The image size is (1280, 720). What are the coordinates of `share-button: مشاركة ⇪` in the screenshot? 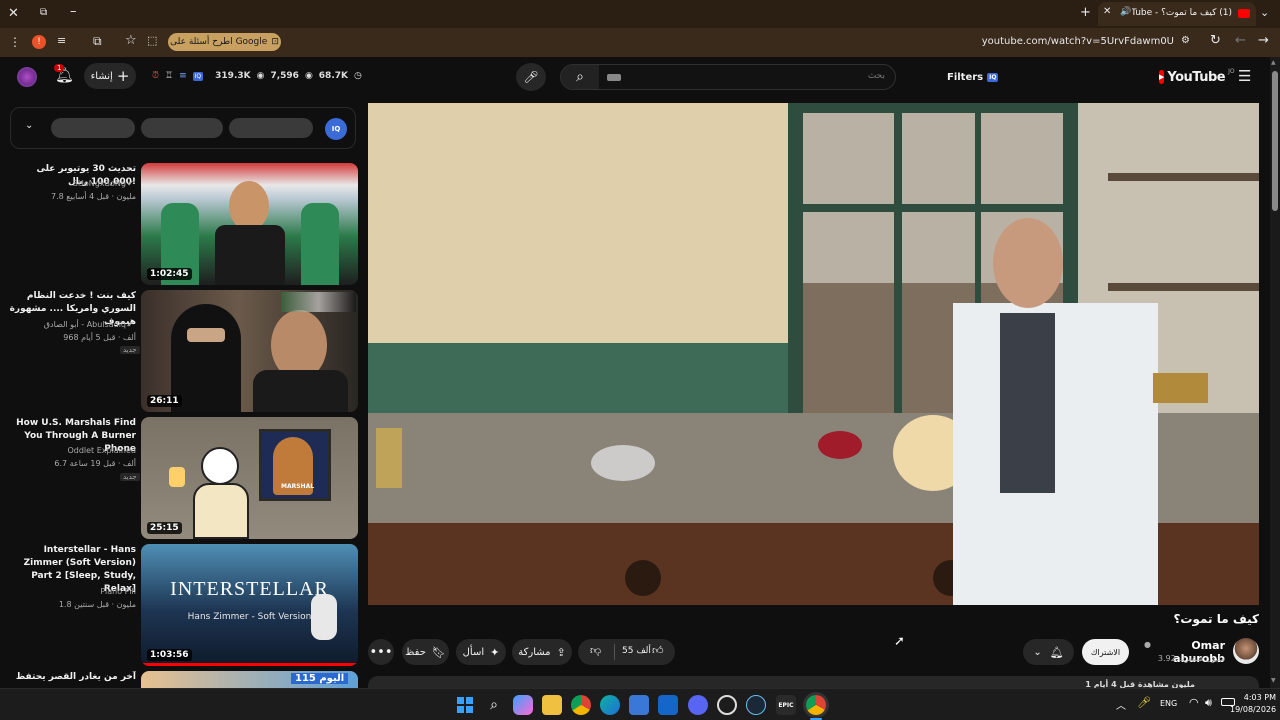 It's located at (542, 652).